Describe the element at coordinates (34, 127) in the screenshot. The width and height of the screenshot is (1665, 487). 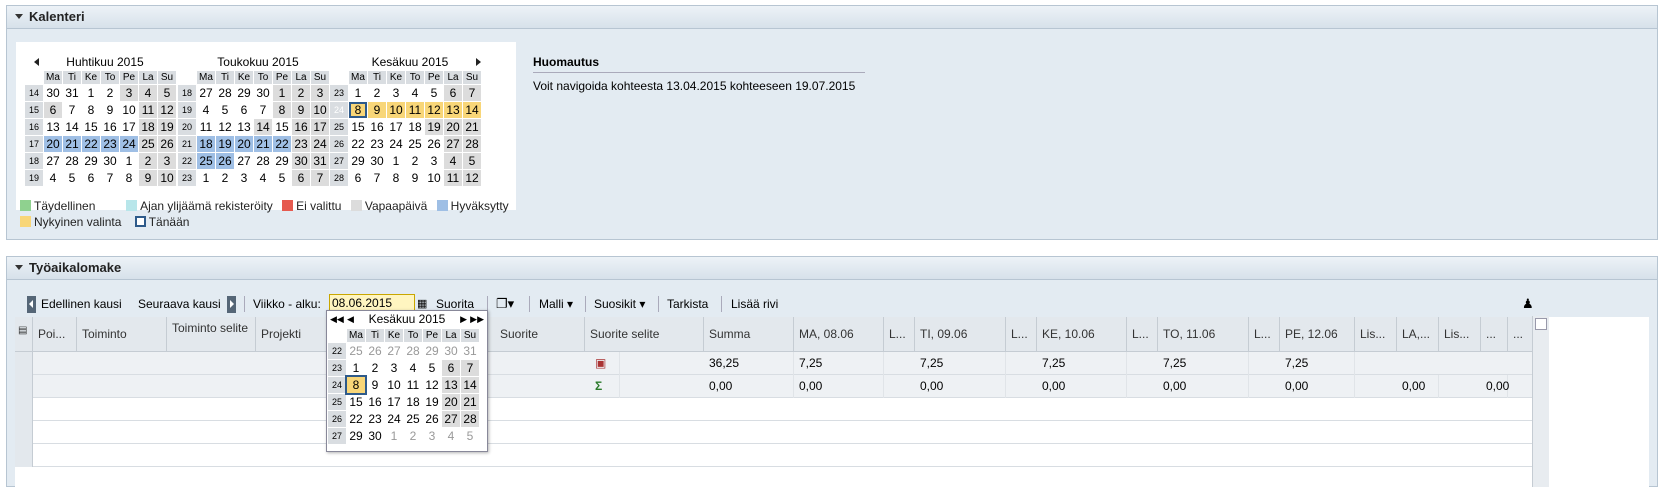
I see `week-number: 16` at that location.